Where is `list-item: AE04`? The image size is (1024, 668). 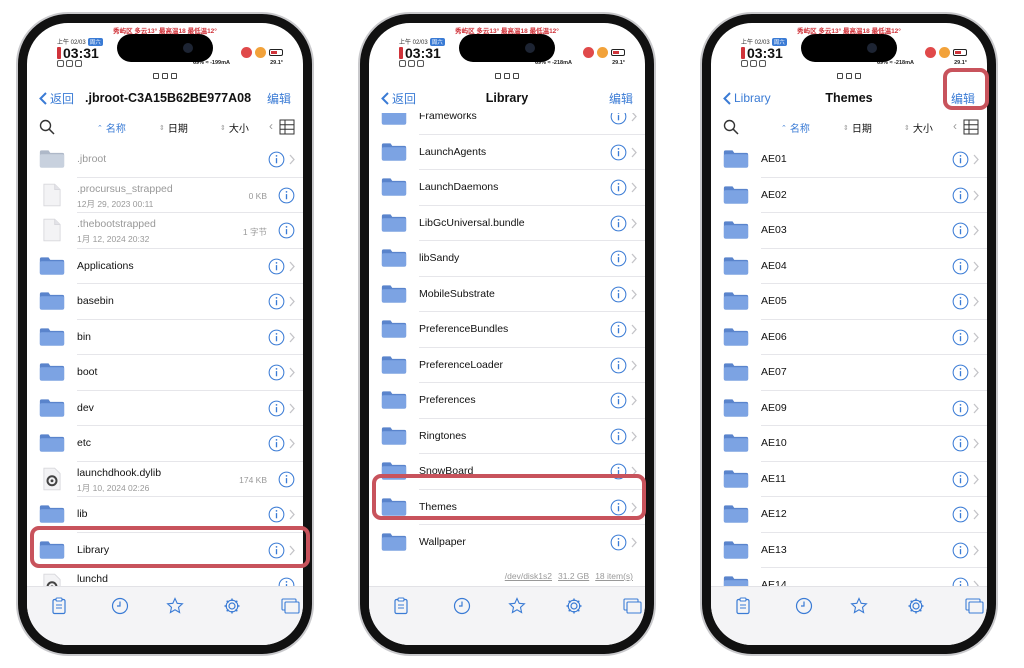 list-item: AE04 is located at coordinates (849, 266).